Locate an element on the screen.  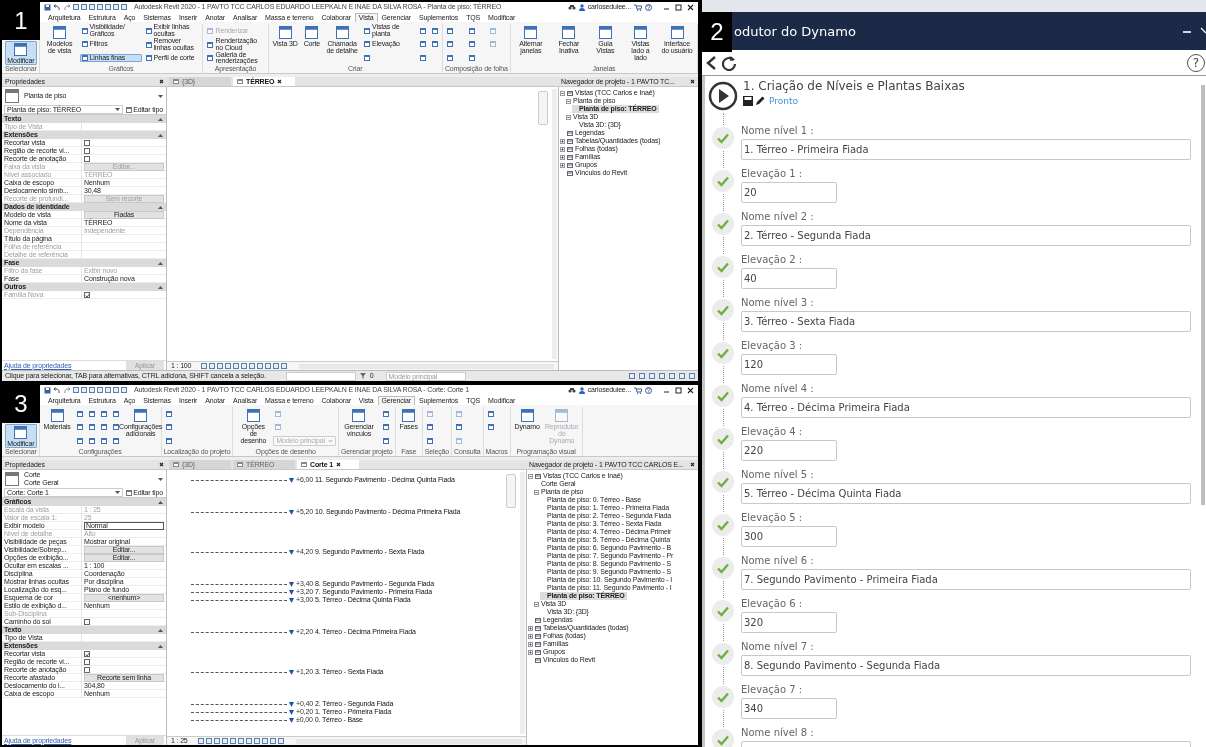
input-field: 7. Segundo Pavimento - Primeira Fiada is located at coordinates (966, 579).